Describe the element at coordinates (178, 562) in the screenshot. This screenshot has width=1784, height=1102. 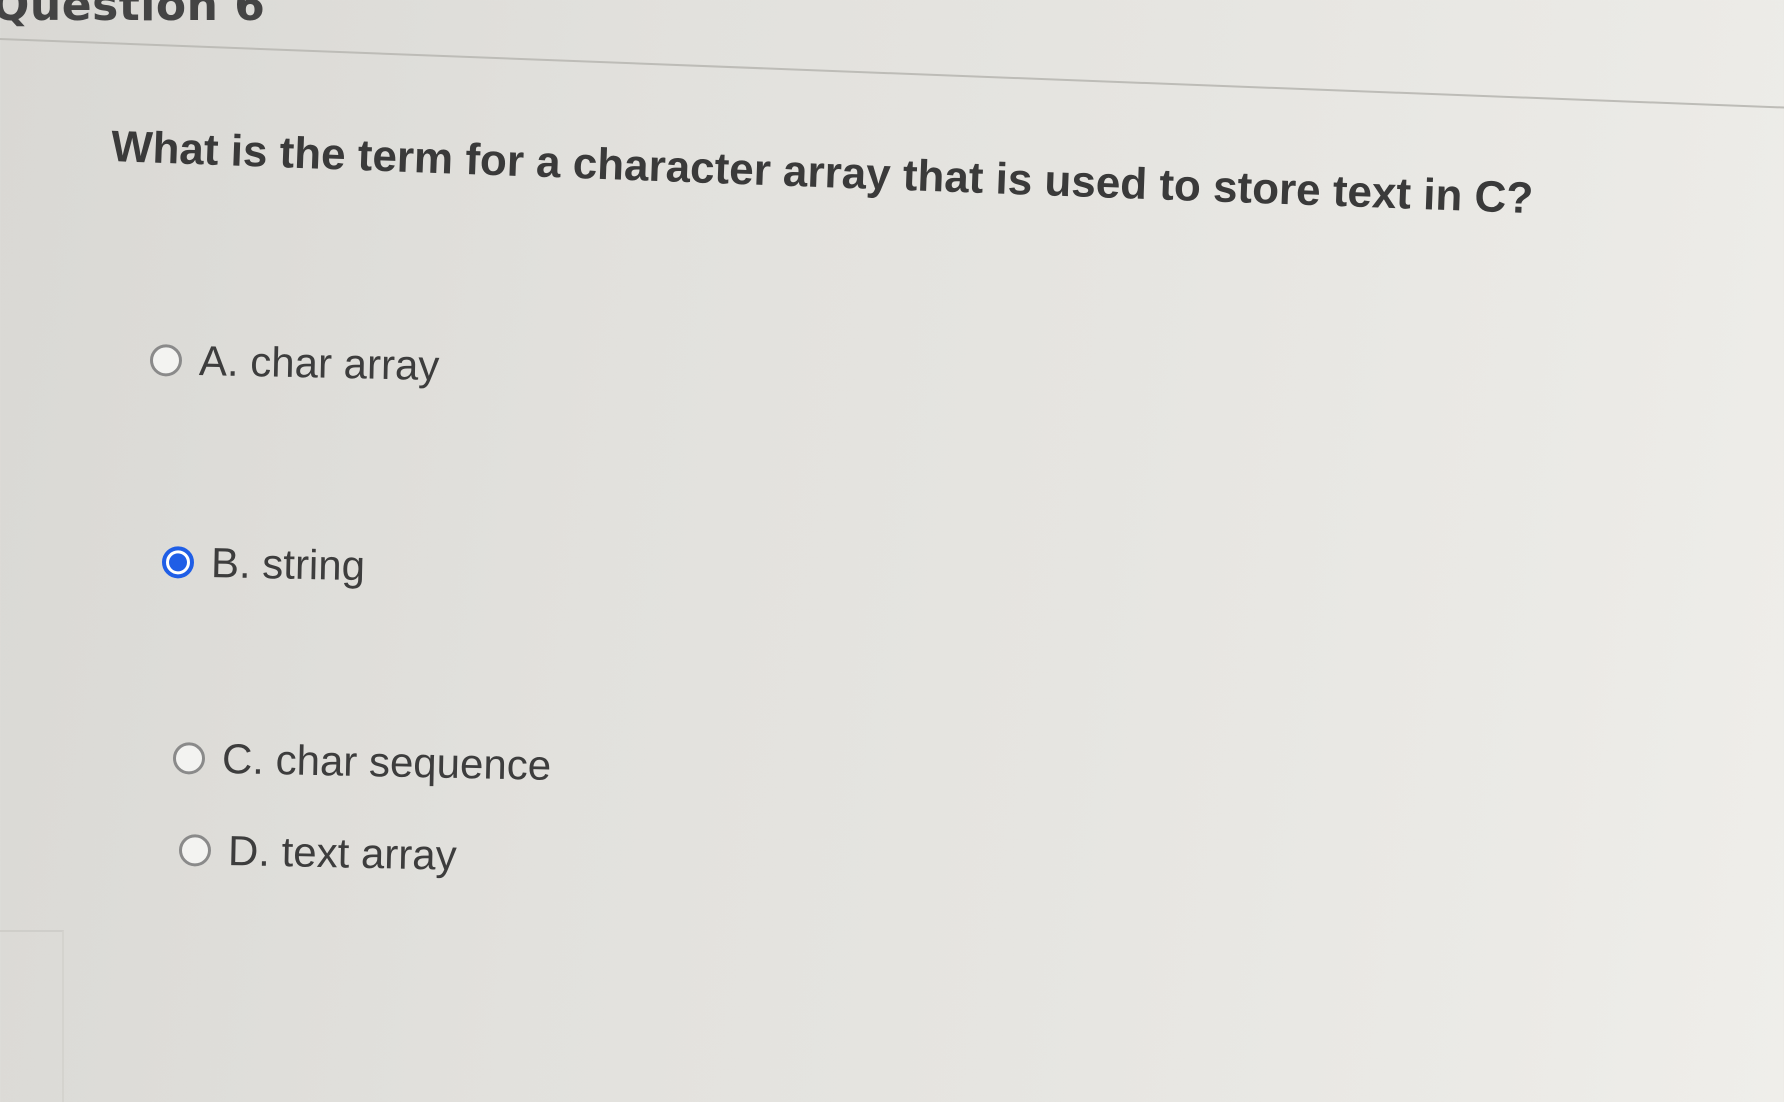
I see `radio-button-b` at that location.